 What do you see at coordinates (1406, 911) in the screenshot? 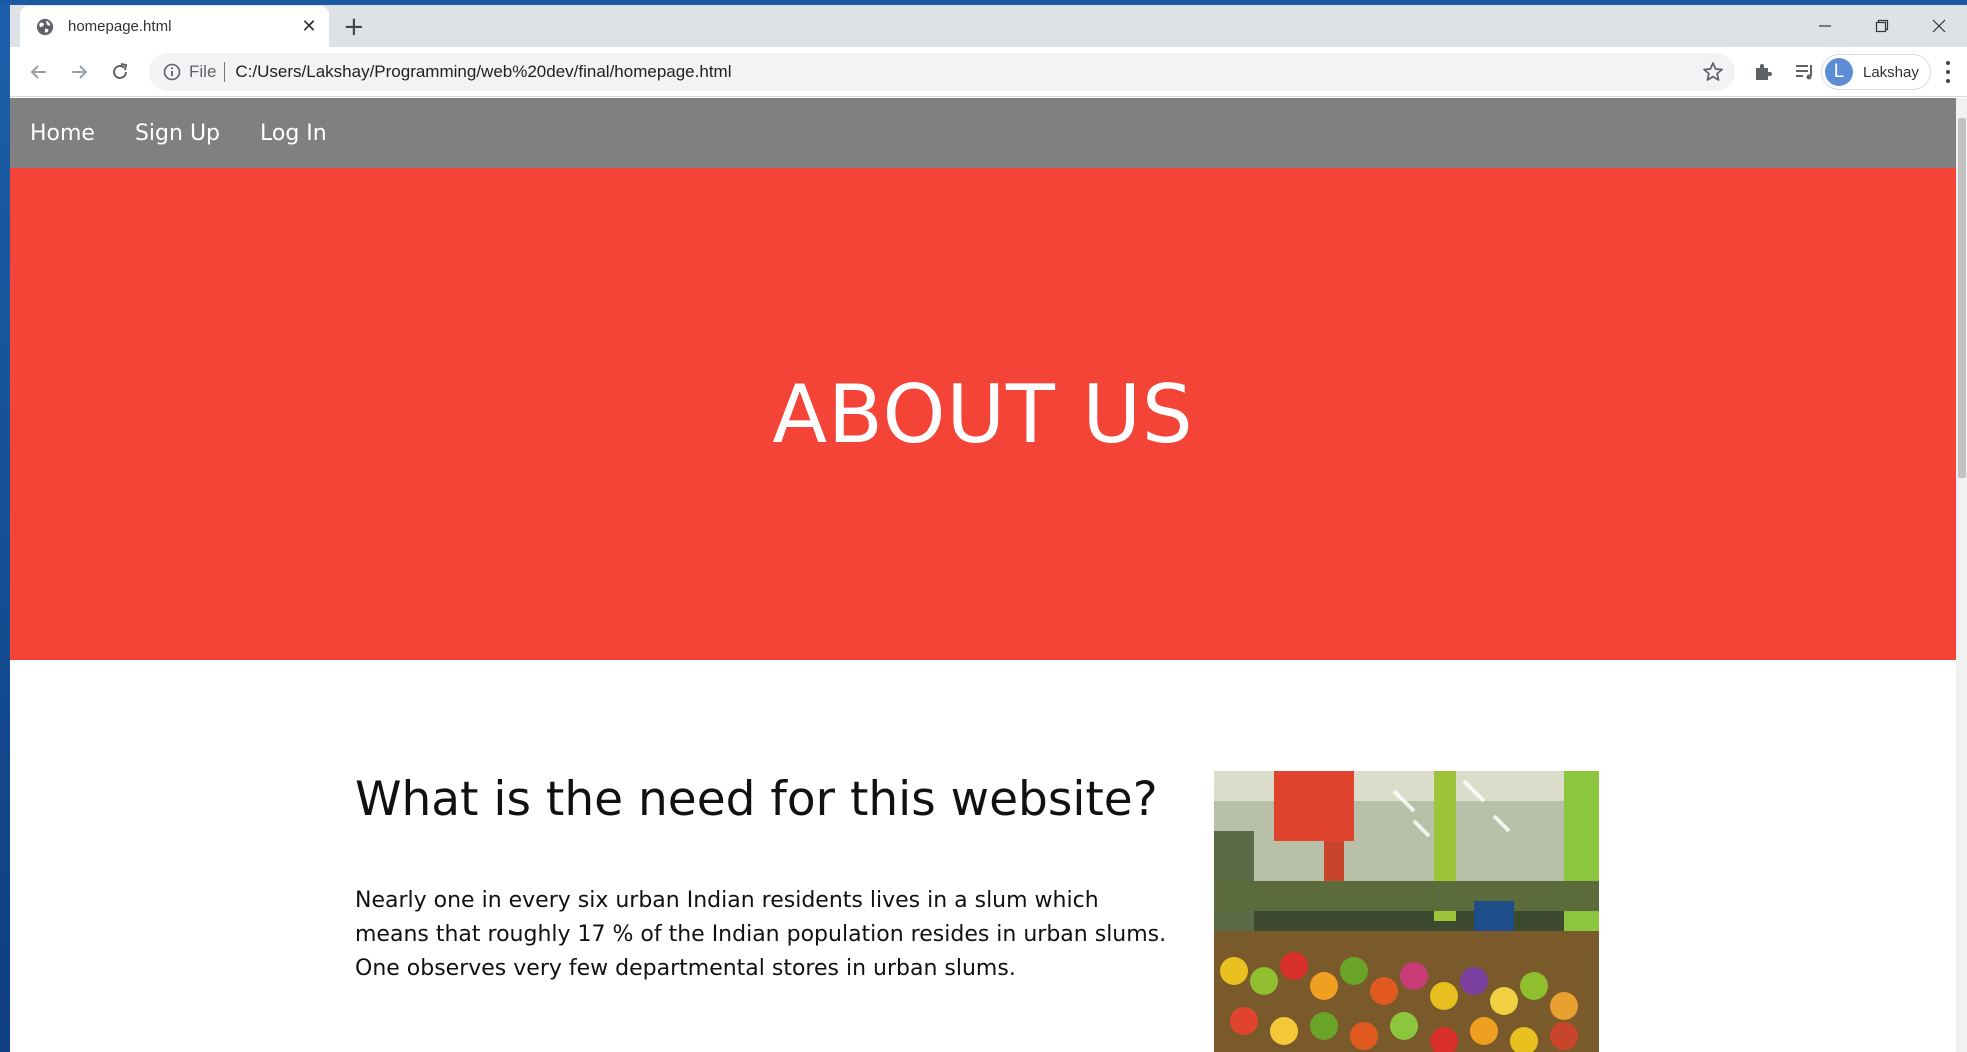
I see `supermarket-photo` at bounding box center [1406, 911].